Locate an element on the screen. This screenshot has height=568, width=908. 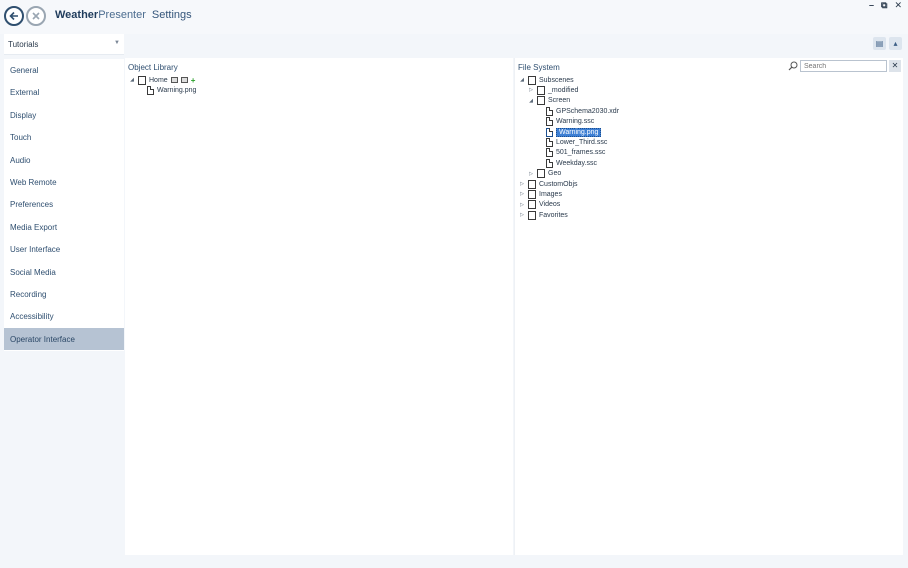
arrow-left-icon is located at coordinates (13, 16).